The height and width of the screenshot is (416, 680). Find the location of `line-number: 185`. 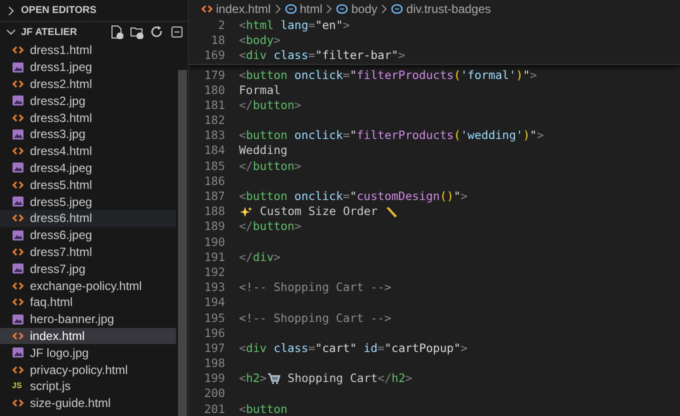

line-number: 185 is located at coordinates (214, 166).